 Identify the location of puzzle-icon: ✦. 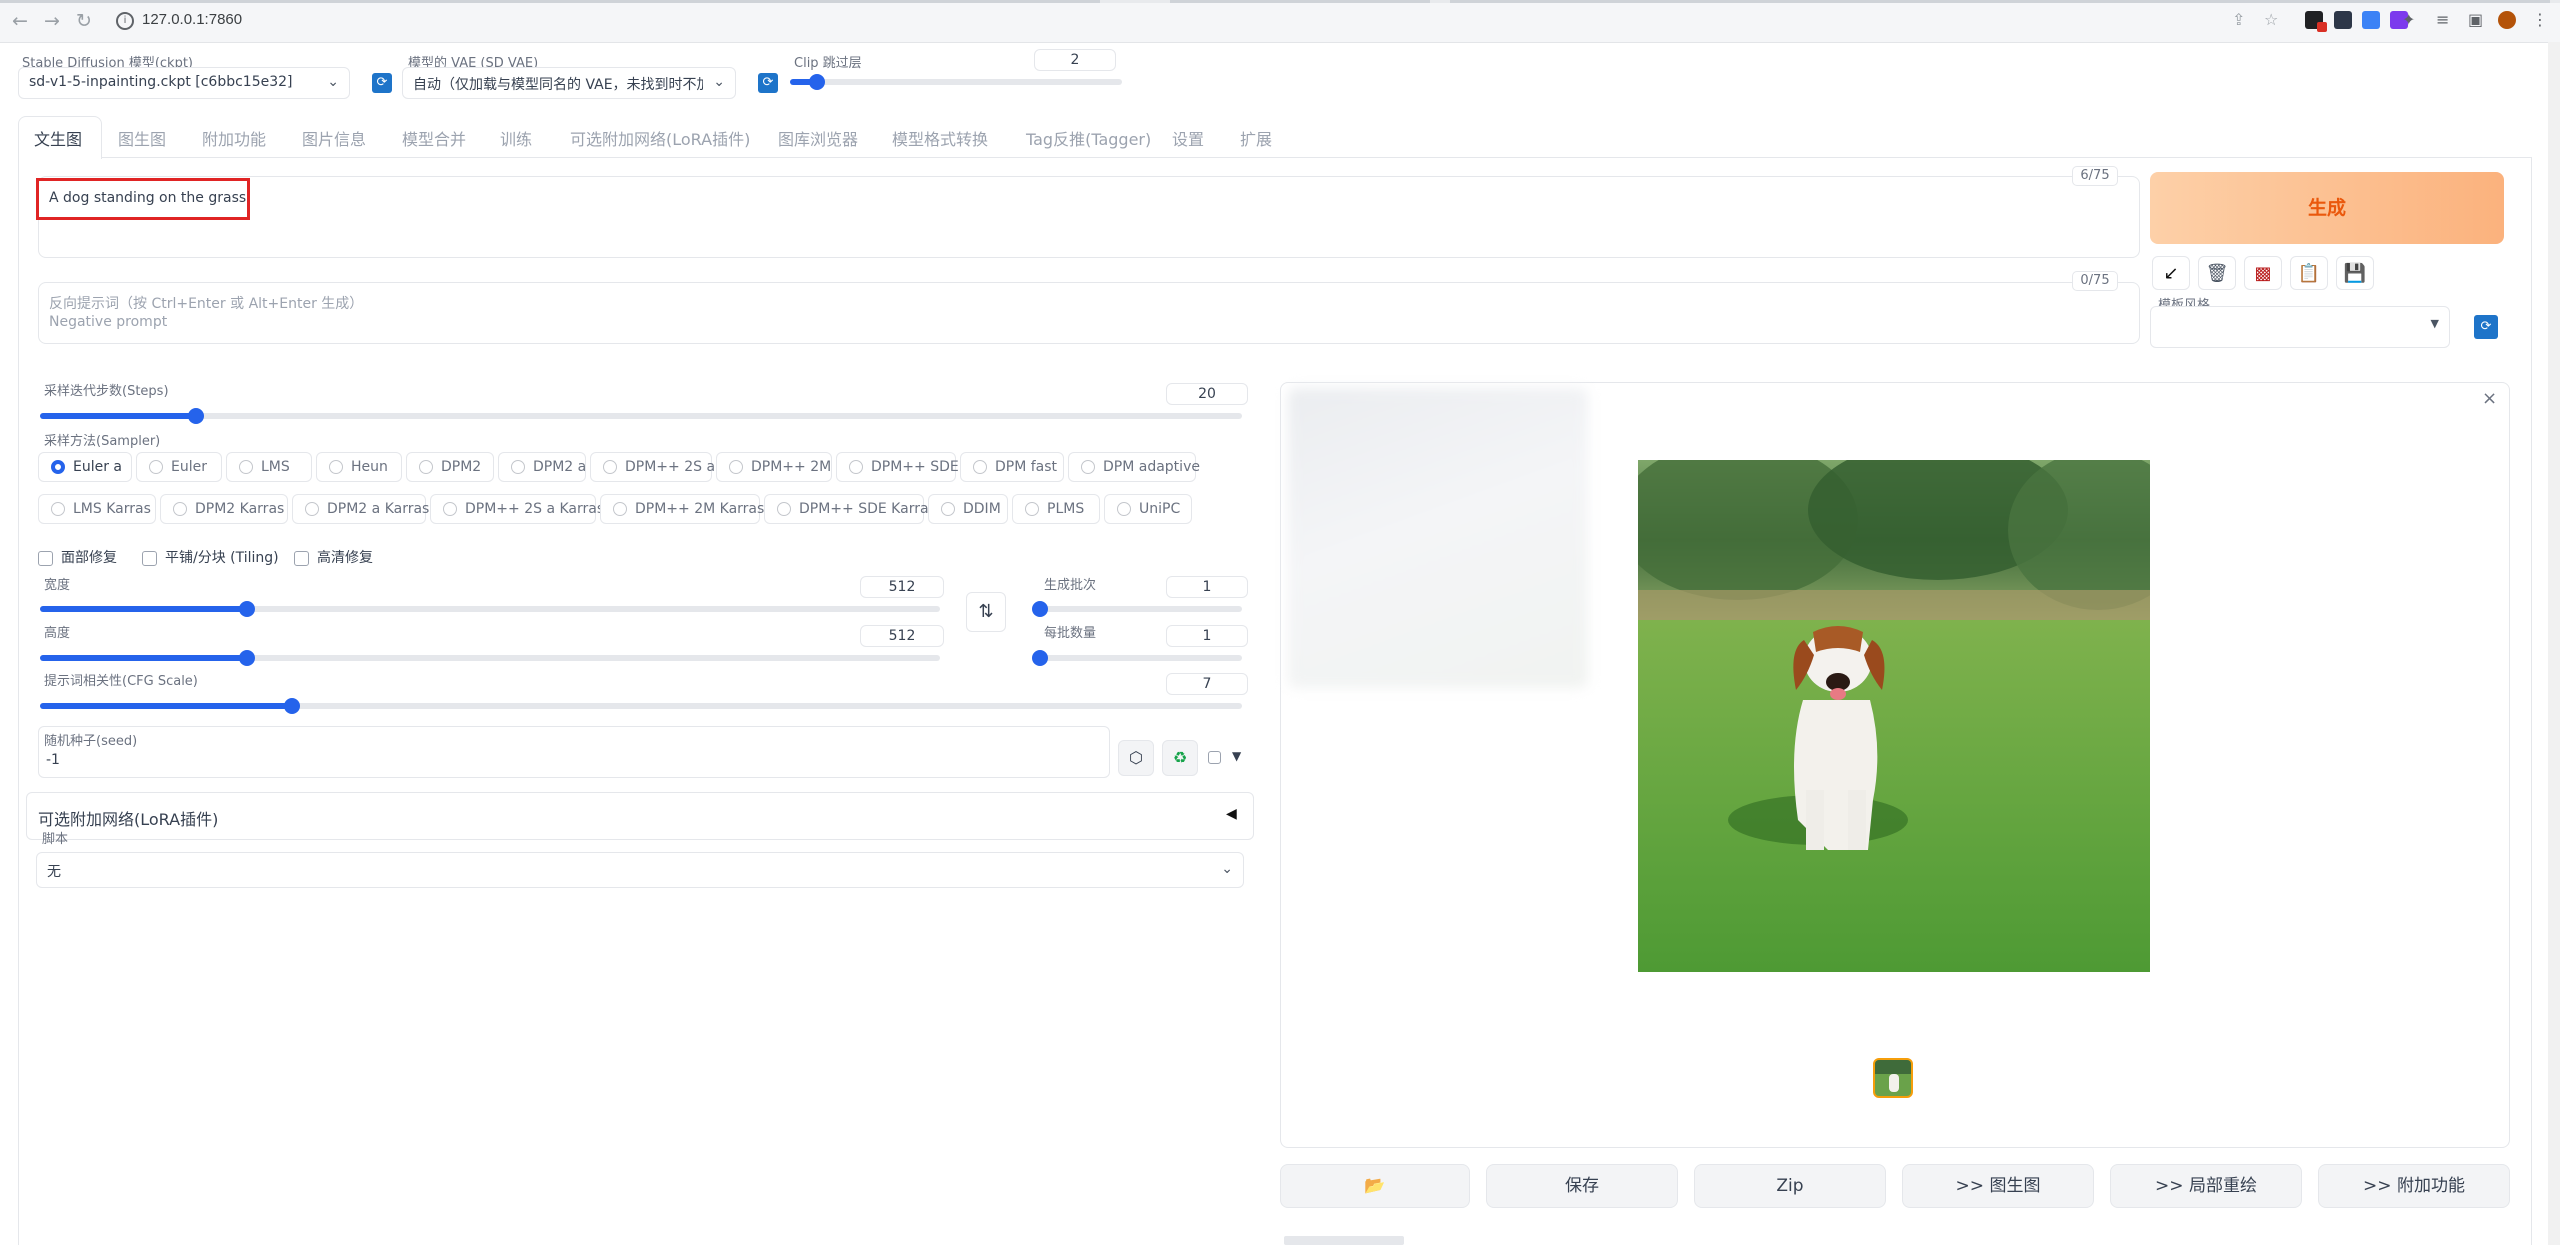
(2408, 19).